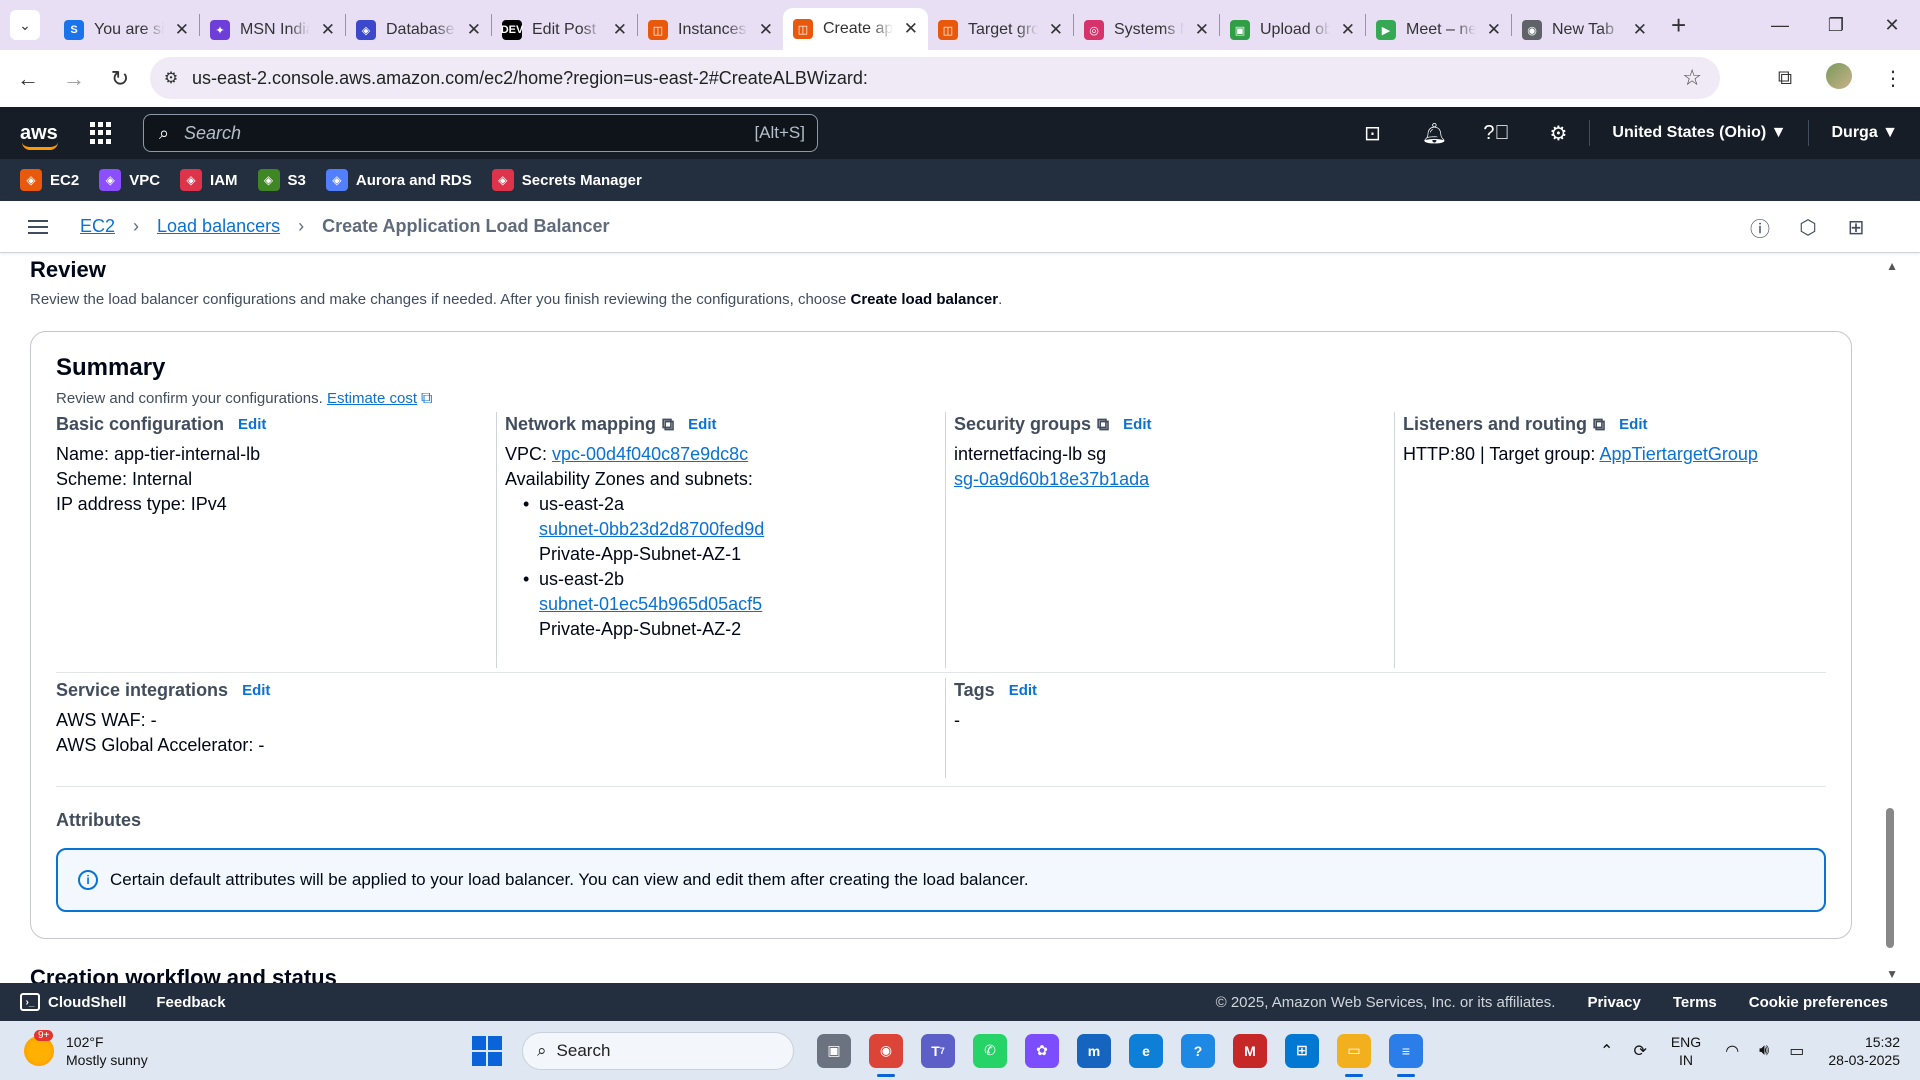 This screenshot has width=1920, height=1080. Describe the element at coordinates (101, 133) in the screenshot. I see `services-menu-icon` at that location.